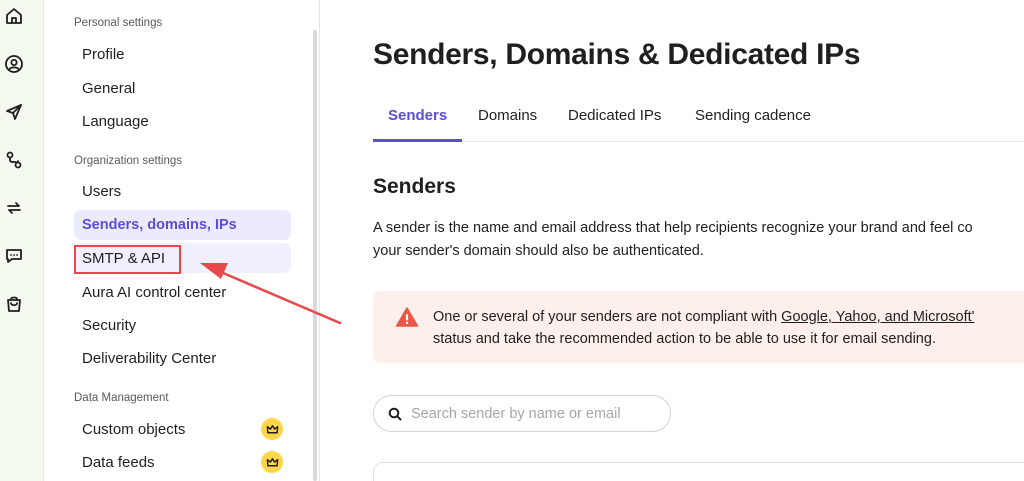 The width and height of the screenshot is (1024, 481). Describe the element at coordinates (182, 429) in the screenshot. I see `sidebar-item-custom-objects: Custom objects` at that location.